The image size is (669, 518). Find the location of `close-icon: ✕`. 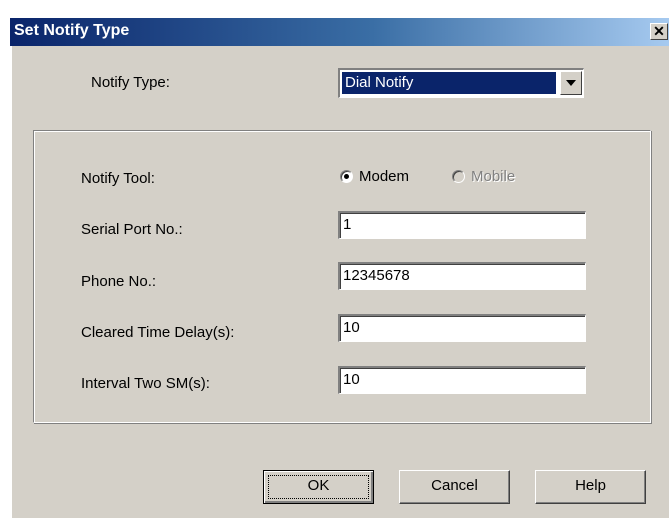

close-icon: ✕ is located at coordinates (659, 31).